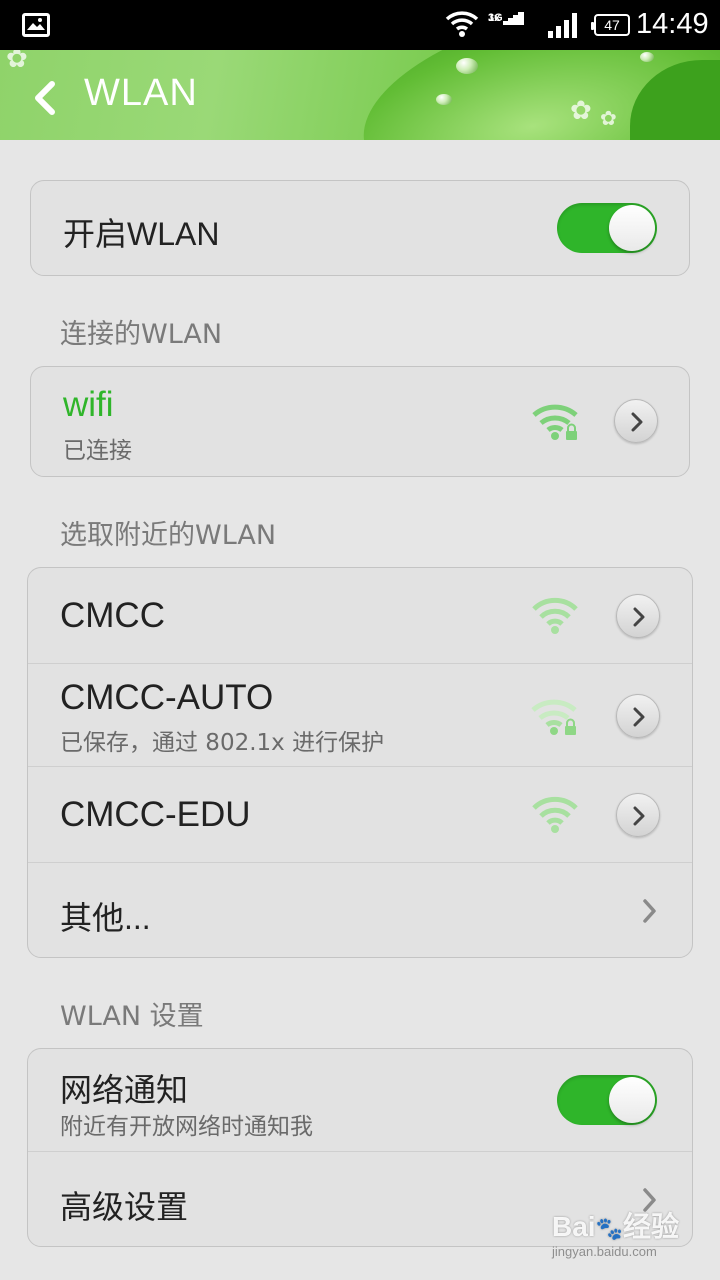 Image resolution: width=720 pixels, height=1280 pixels. What do you see at coordinates (360, 25) in the screenshot?
I see `status-bar: 3G 1x 47 14:49` at bounding box center [360, 25].